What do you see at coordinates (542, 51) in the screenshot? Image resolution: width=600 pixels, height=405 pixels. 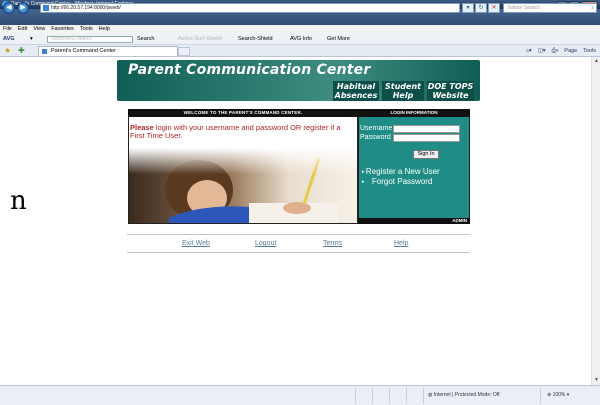 I see `feeds-icon: ◫▾` at bounding box center [542, 51].